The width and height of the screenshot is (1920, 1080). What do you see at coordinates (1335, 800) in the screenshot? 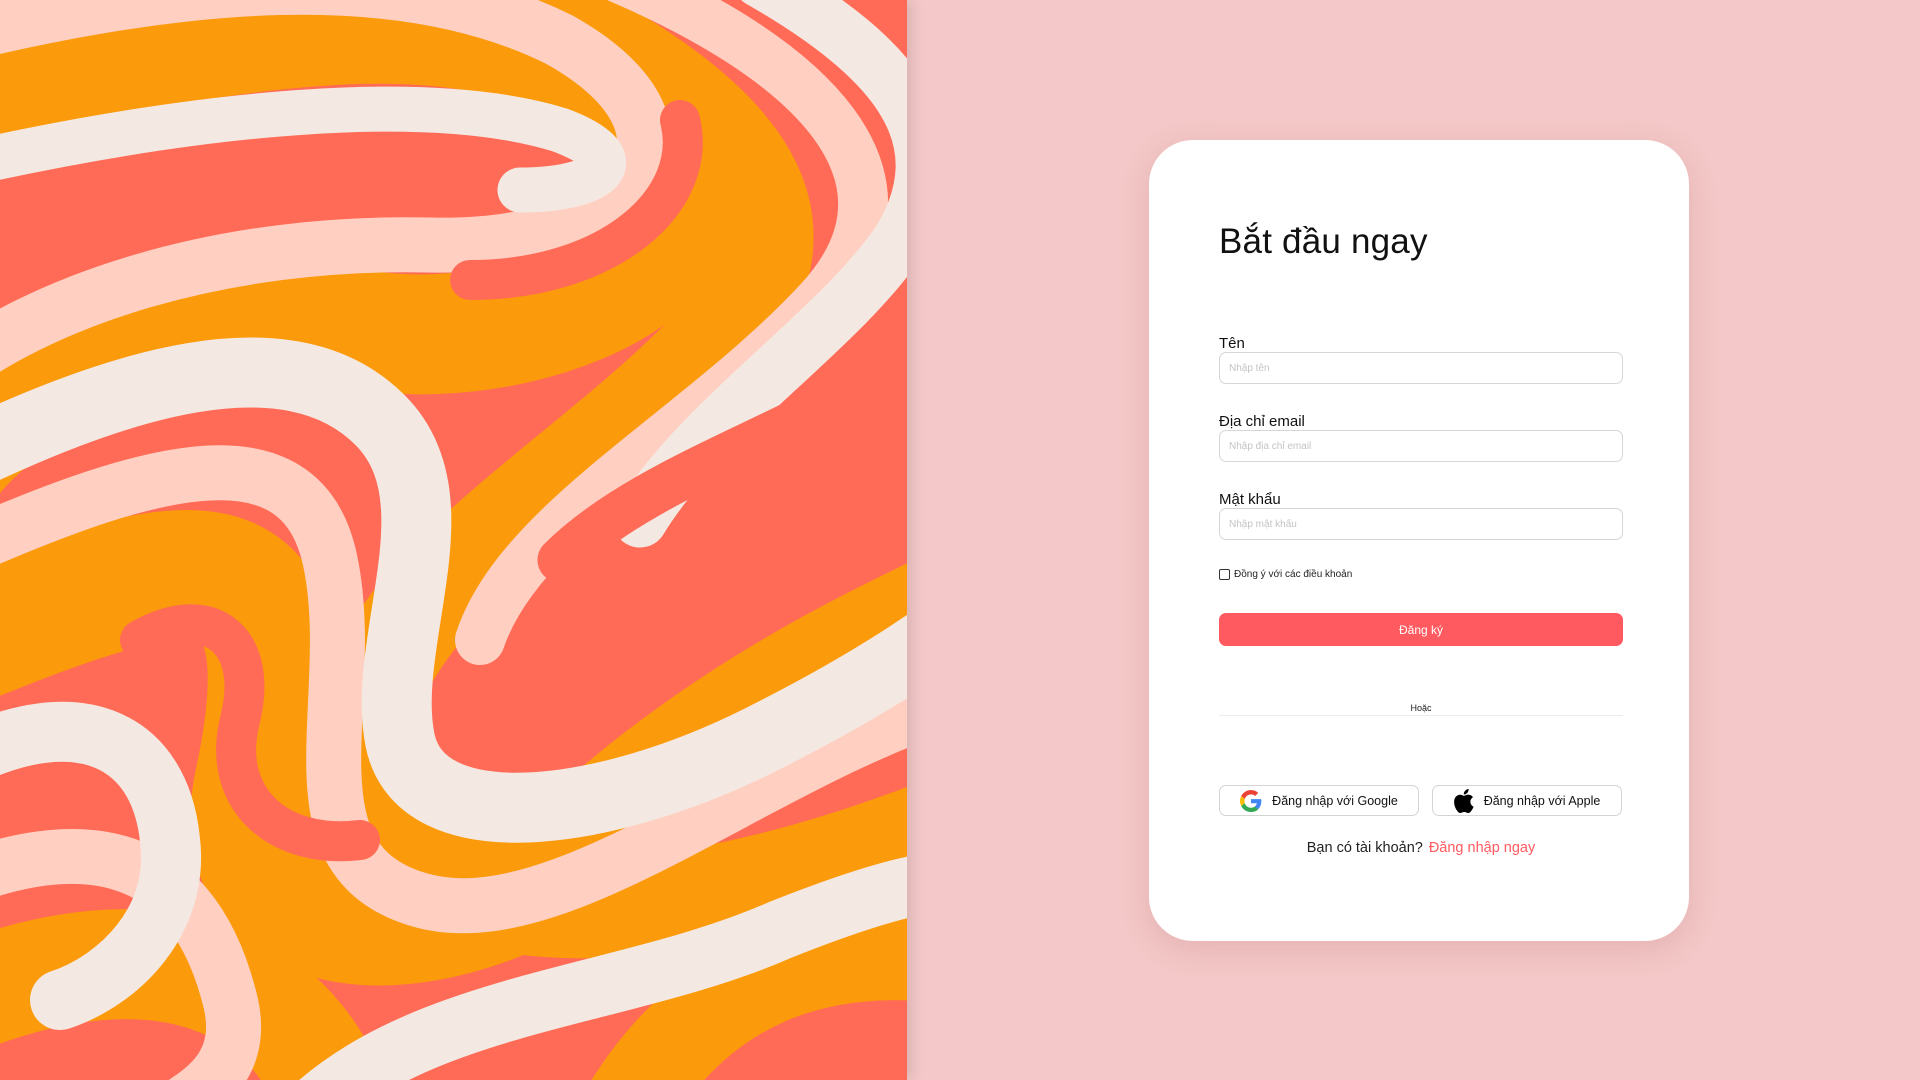
I see `google-signin-label: Đăng nhập với Google` at bounding box center [1335, 800].